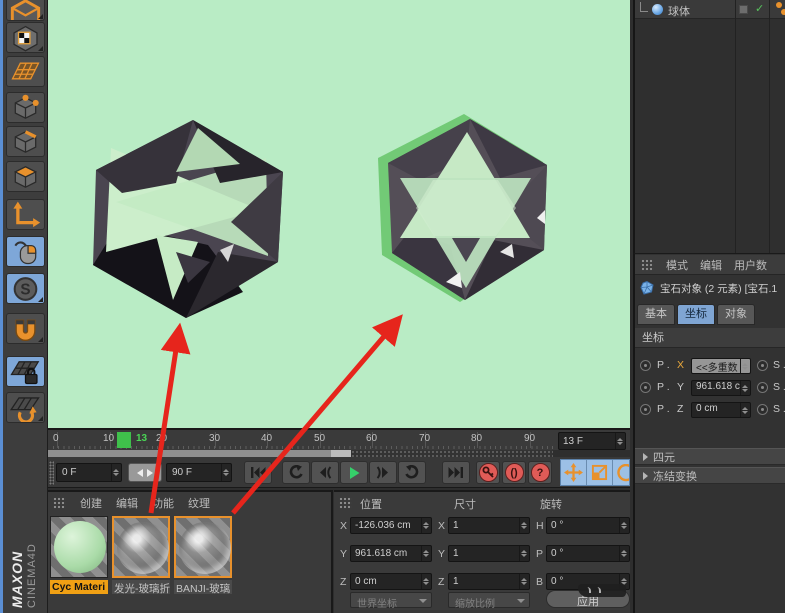 Image resolution: width=785 pixels, height=613 pixels. Describe the element at coordinates (762, 409) in the screenshot. I see `sz-key-ring-icon` at that location.